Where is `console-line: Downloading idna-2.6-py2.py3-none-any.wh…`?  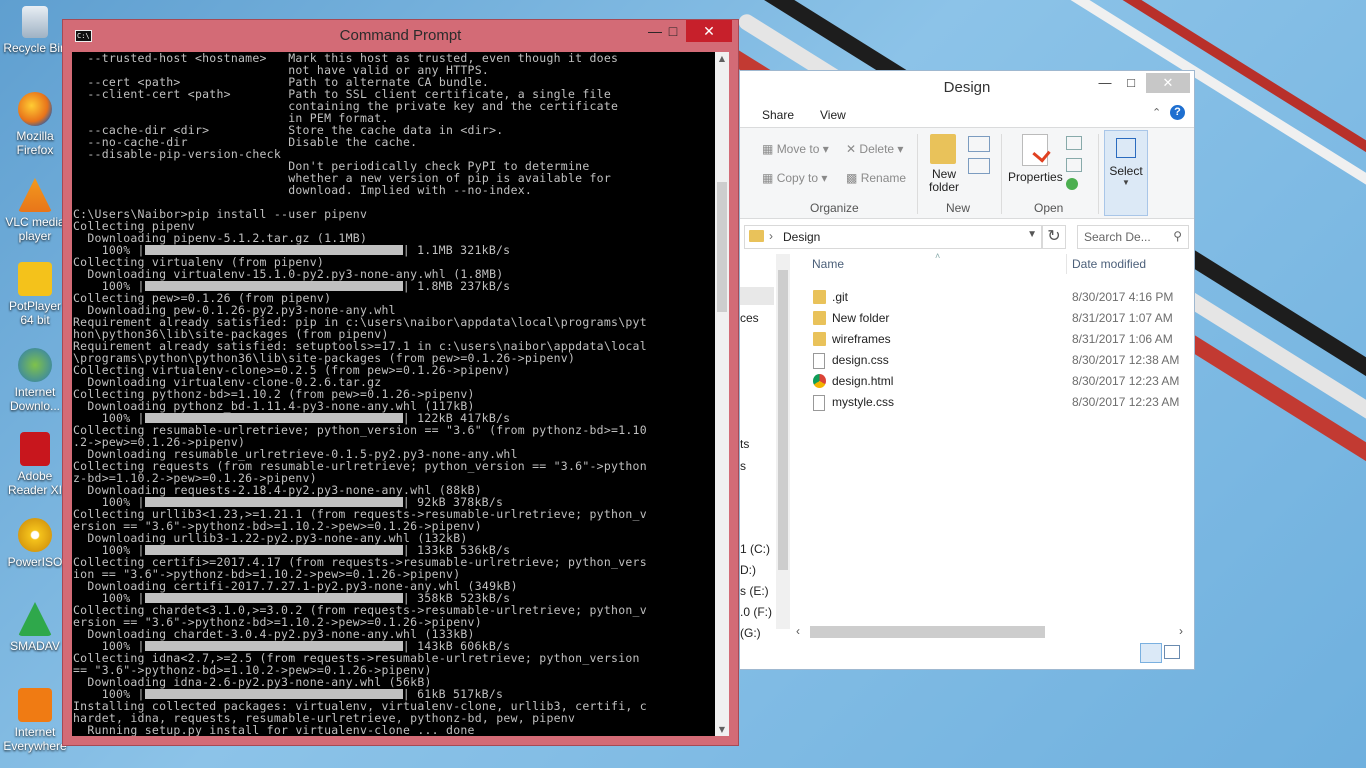 console-line: Downloading idna-2.6-py2.py3-none-any.wh… is located at coordinates (252, 682).